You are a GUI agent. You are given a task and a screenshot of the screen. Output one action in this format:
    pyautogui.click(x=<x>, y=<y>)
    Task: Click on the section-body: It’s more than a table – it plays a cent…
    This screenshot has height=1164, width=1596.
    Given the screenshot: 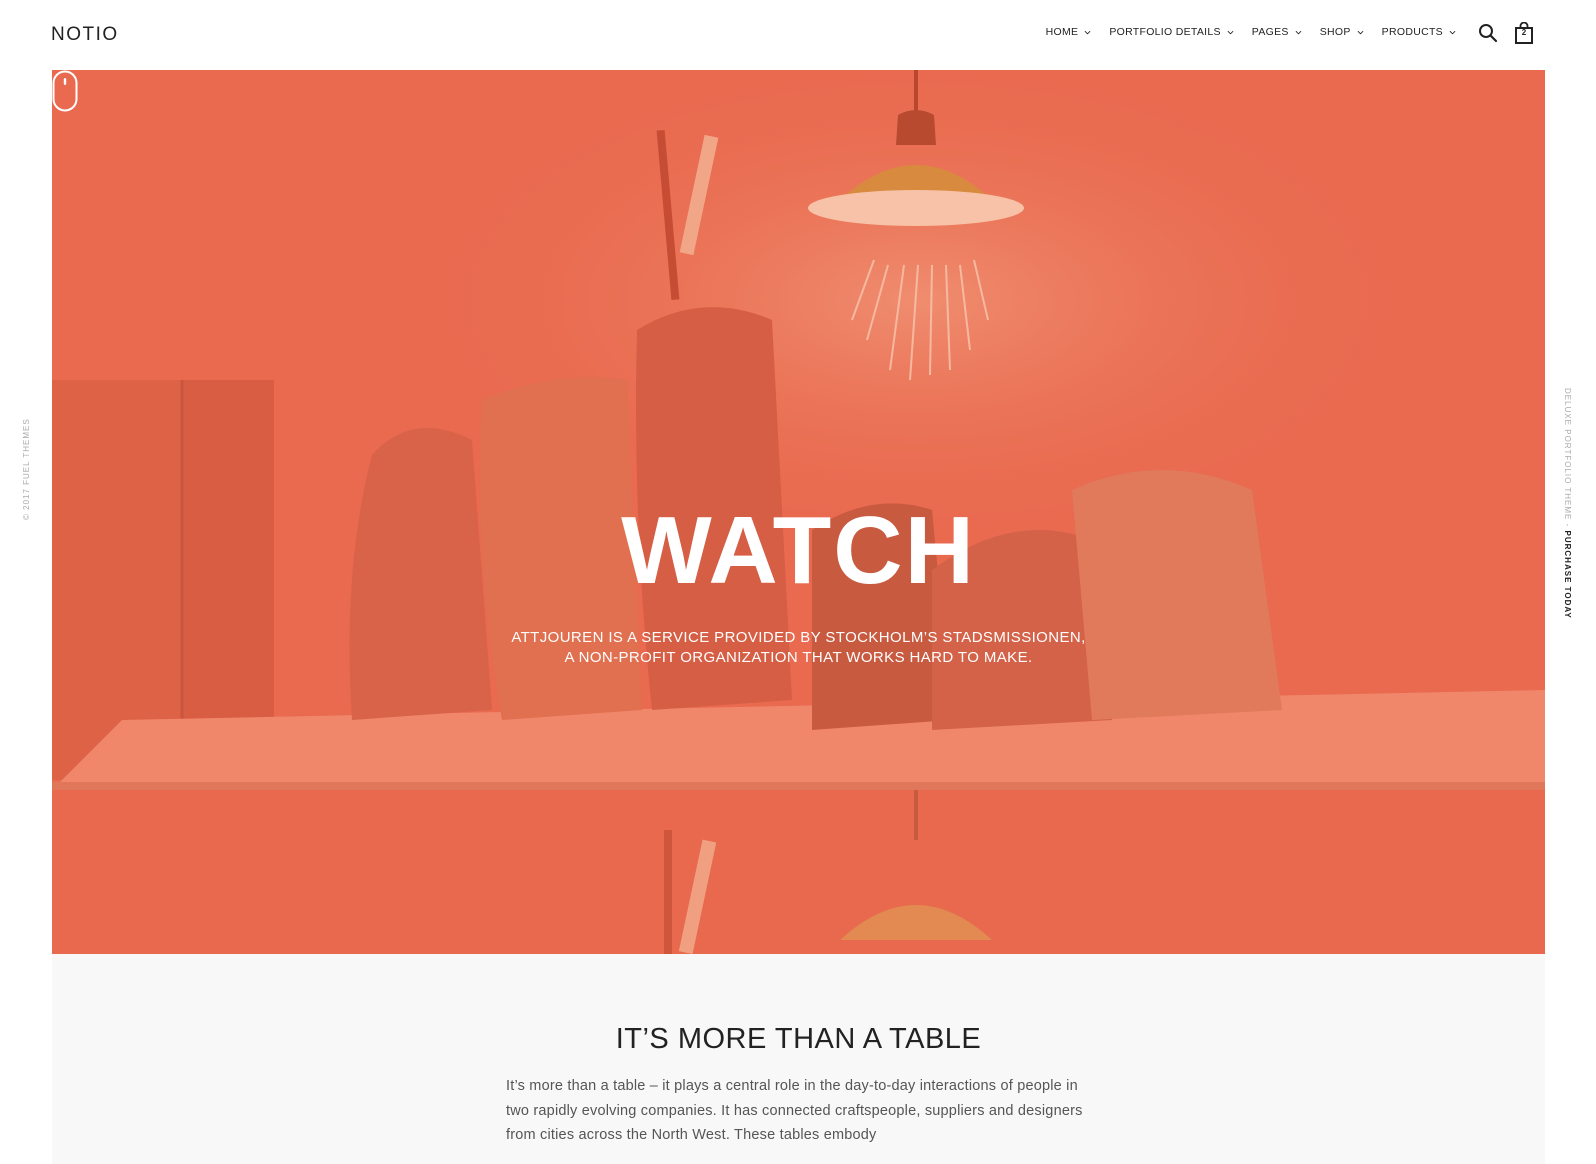 What is the action you would take?
    pyautogui.click(x=794, y=1110)
    